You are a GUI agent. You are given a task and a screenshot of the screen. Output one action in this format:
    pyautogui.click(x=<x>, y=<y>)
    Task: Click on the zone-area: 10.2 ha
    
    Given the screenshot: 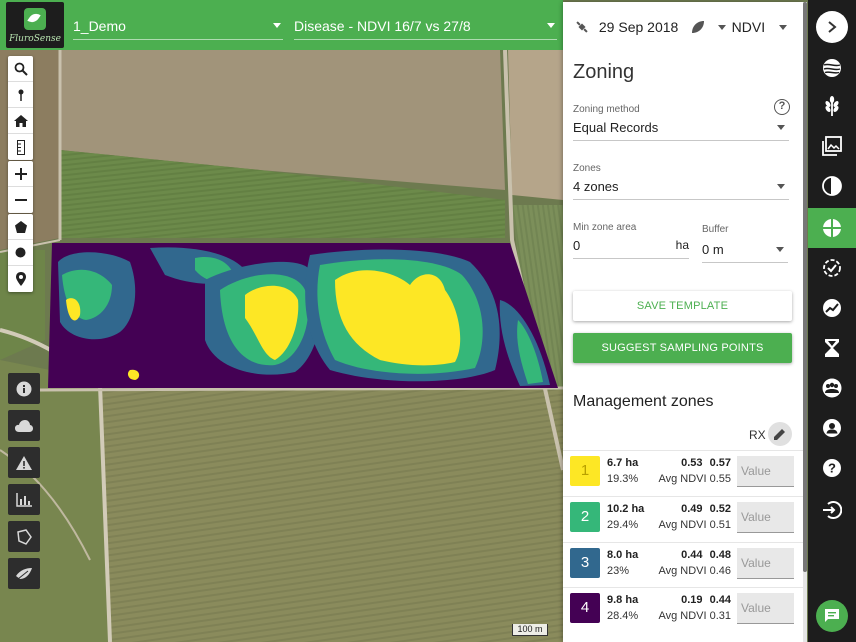 What is the action you would take?
    pyautogui.click(x=626, y=509)
    